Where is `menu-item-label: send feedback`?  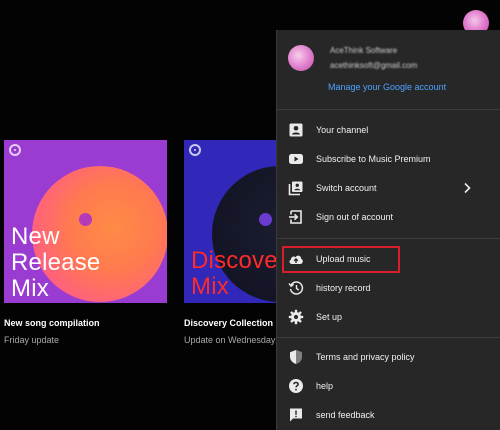
menu-item-label: send feedback is located at coordinates (345, 414).